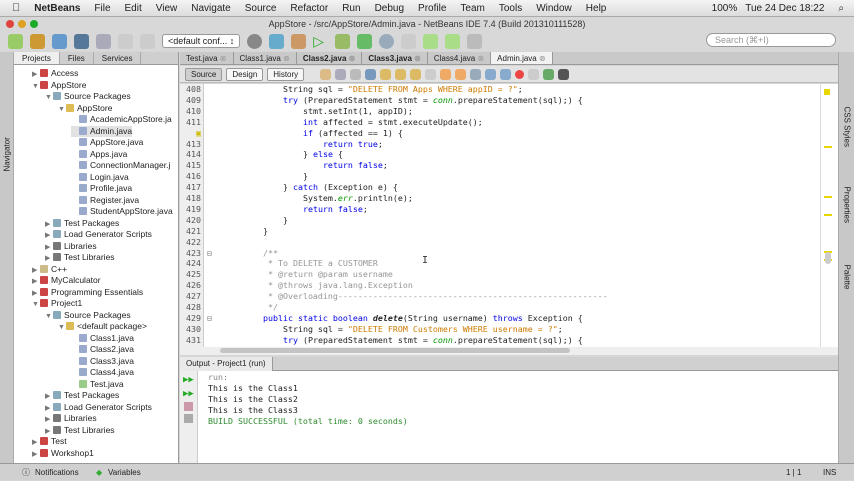 This screenshot has width=854, height=481. Describe the element at coordinates (122, 212) in the screenshot. I see `tree-item: StudentAppStore.java` at that location.